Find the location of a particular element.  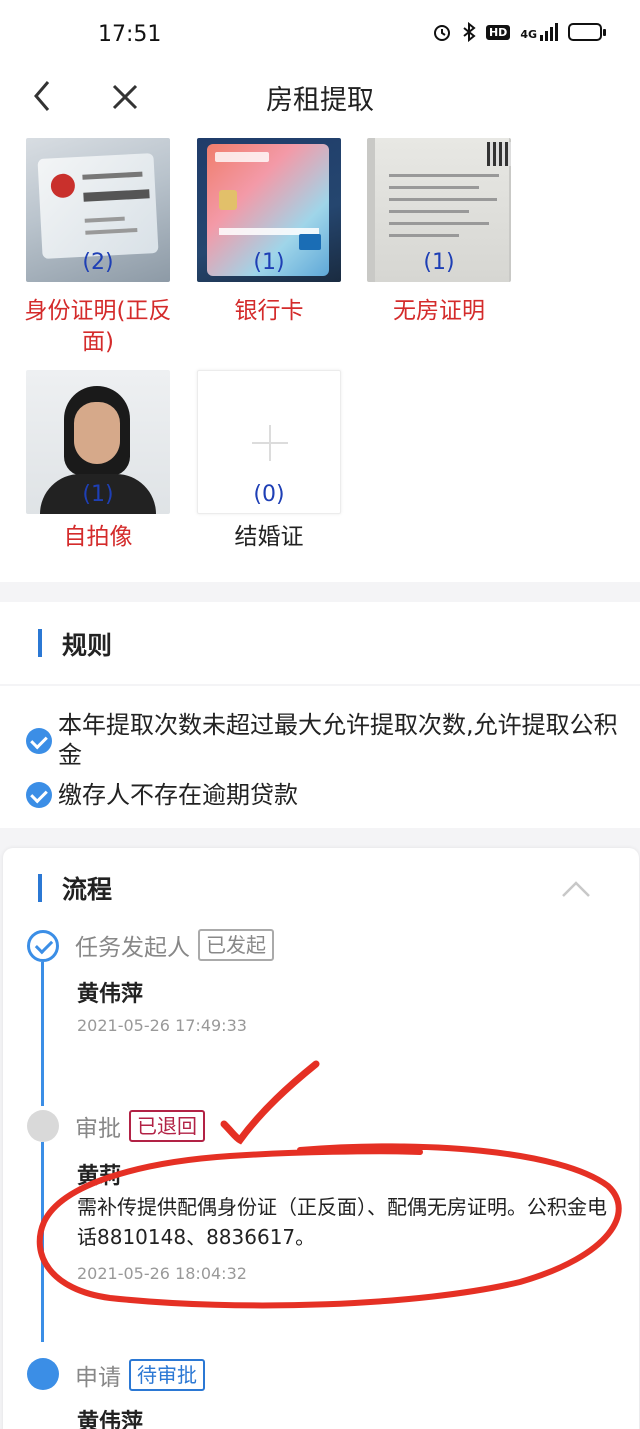

rules-title: 规则 is located at coordinates (87, 645).